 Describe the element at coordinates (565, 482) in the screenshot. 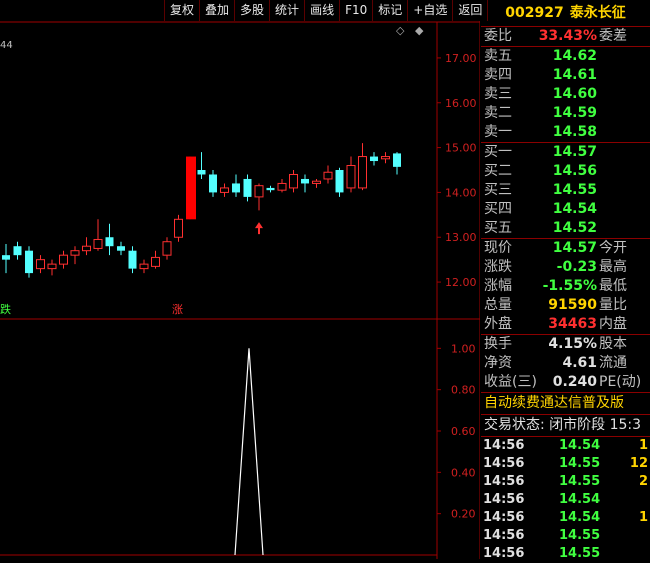

I see `tick-row: 14:56 14.55 2` at that location.